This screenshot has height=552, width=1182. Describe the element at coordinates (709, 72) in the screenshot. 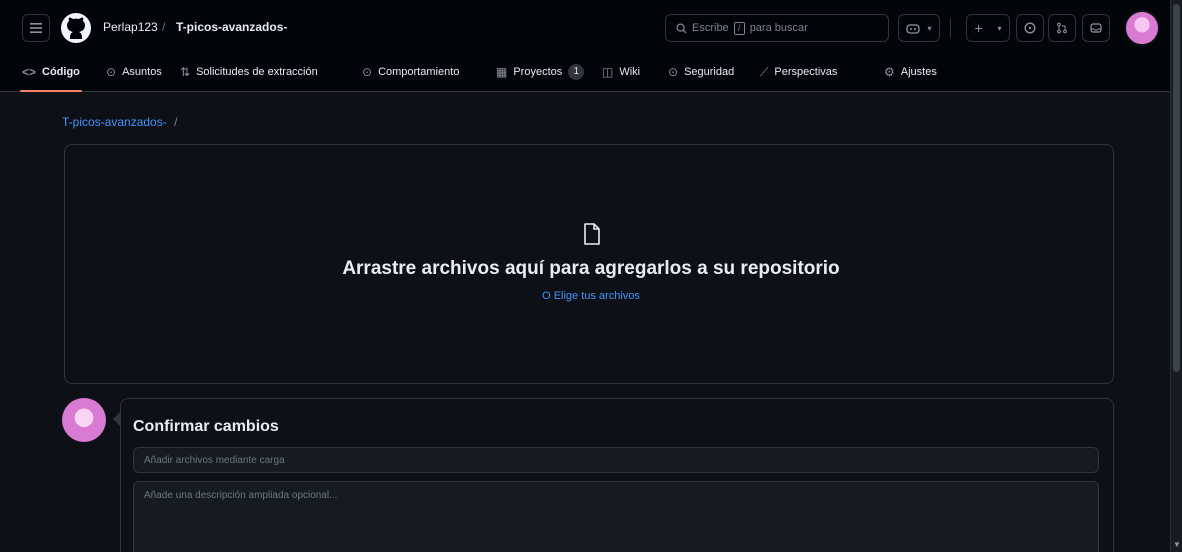

I see `tab-label: Seguridad` at that location.